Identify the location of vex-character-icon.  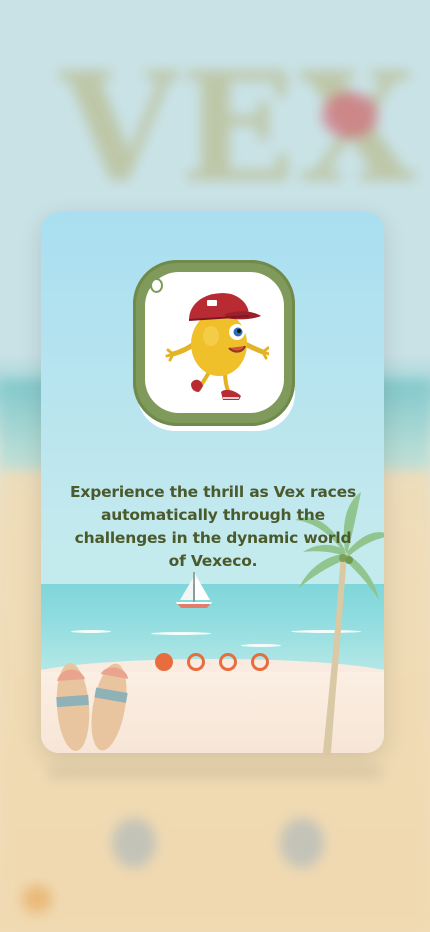
(217, 346).